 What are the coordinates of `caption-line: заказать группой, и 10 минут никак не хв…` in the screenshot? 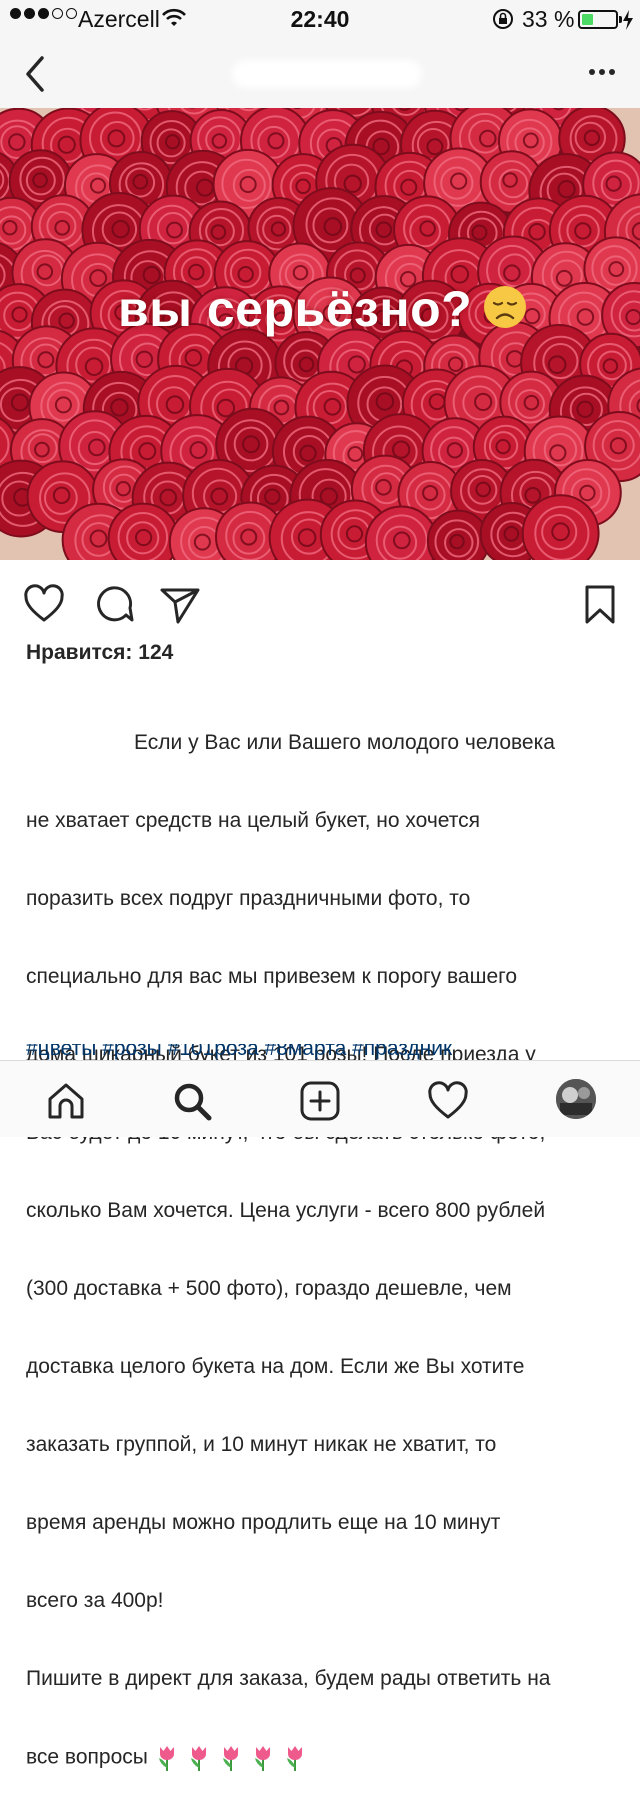 It's located at (323, 1445).